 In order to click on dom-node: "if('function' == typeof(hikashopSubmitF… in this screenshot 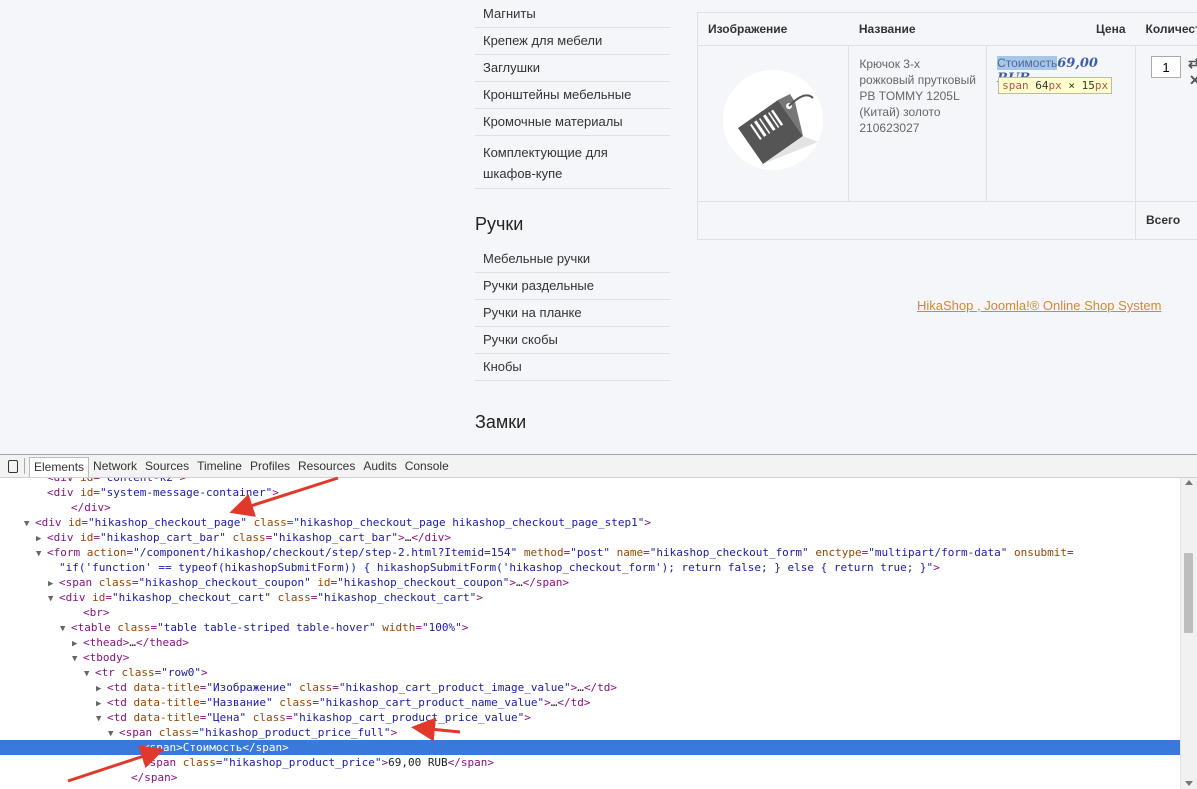, I will do `click(590, 567)`.